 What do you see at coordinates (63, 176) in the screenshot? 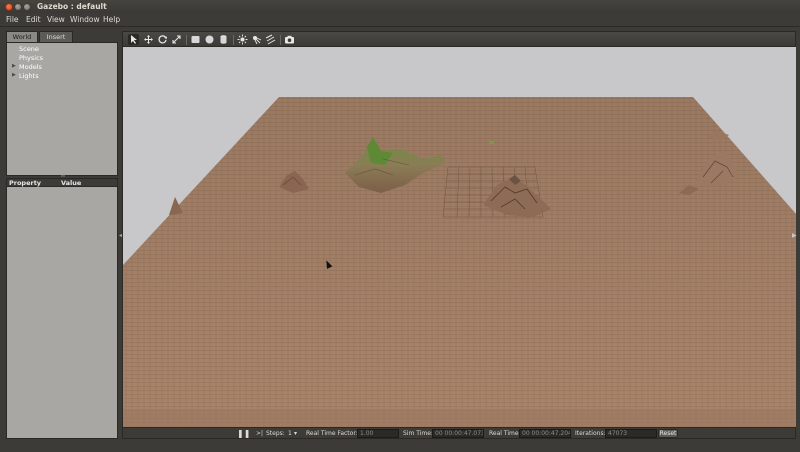
I see `panel-splitter-handle` at bounding box center [63, 176].